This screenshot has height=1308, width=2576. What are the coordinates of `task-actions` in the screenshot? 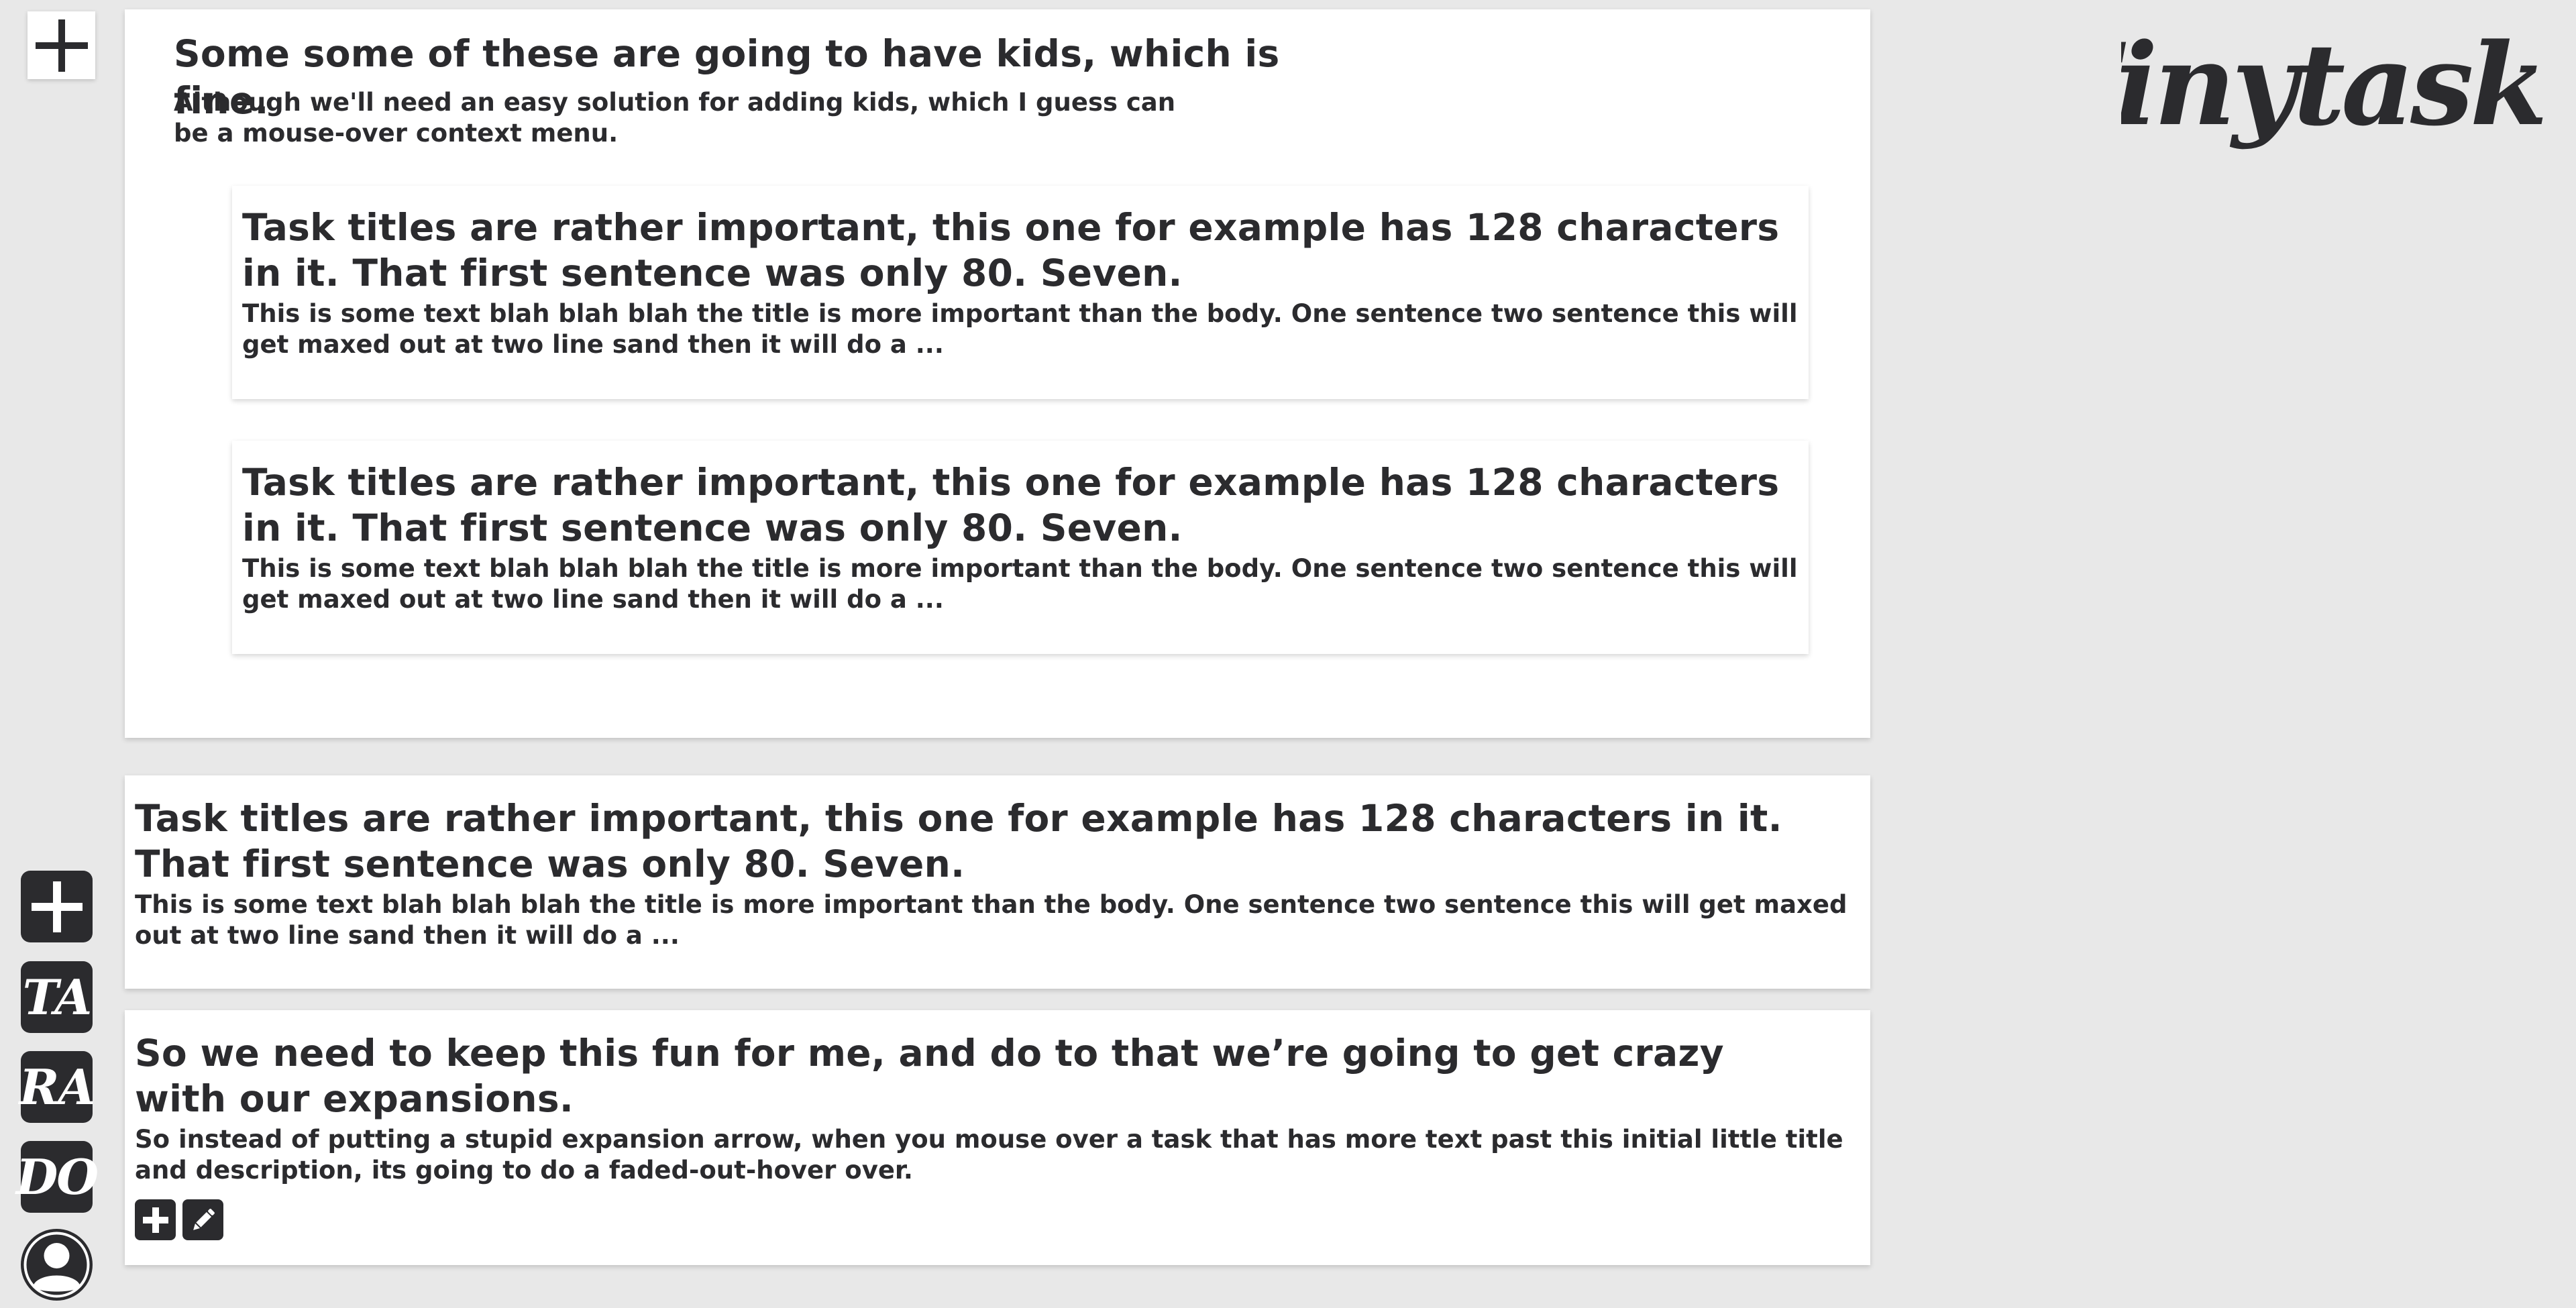 It's located at (997, 1219).